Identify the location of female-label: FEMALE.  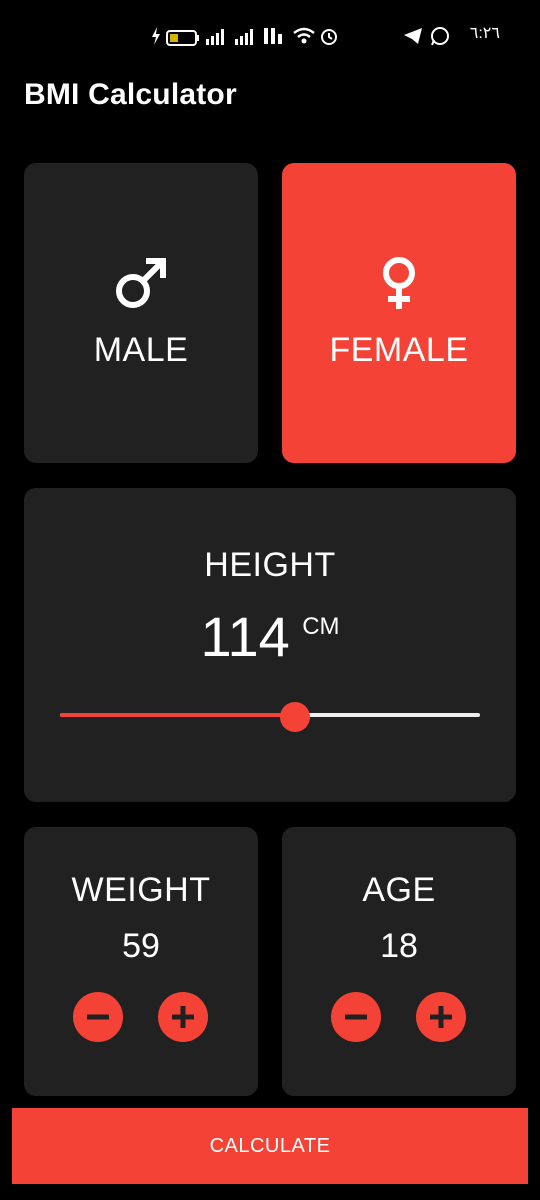
(399, 350).